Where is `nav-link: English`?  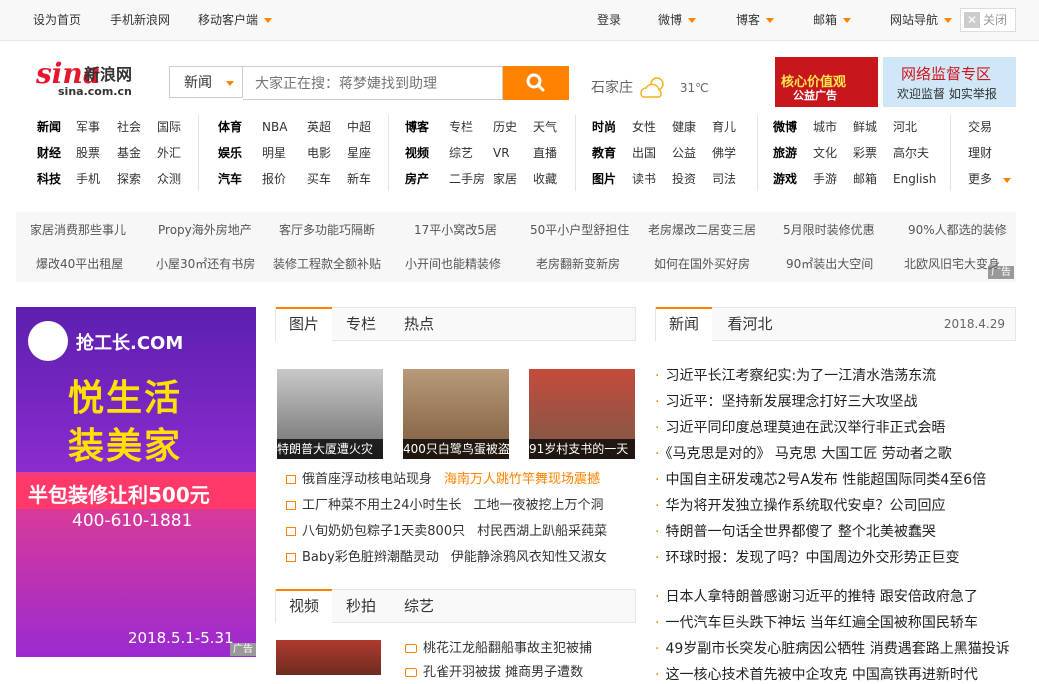 nav-link: English is located at coordinates (914, 179).